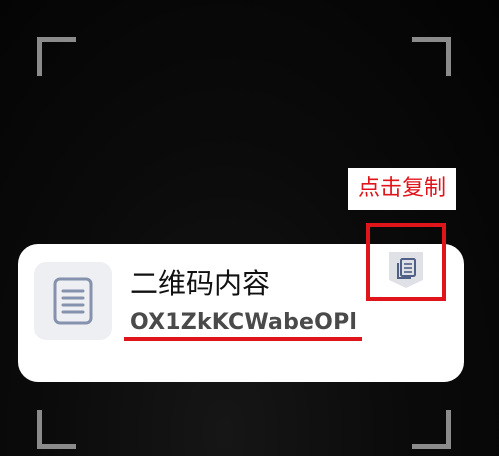 This screenshot has height=456, width=499. I want to click on annotation-click-copy-label: 点击复制, so click(402, 189).